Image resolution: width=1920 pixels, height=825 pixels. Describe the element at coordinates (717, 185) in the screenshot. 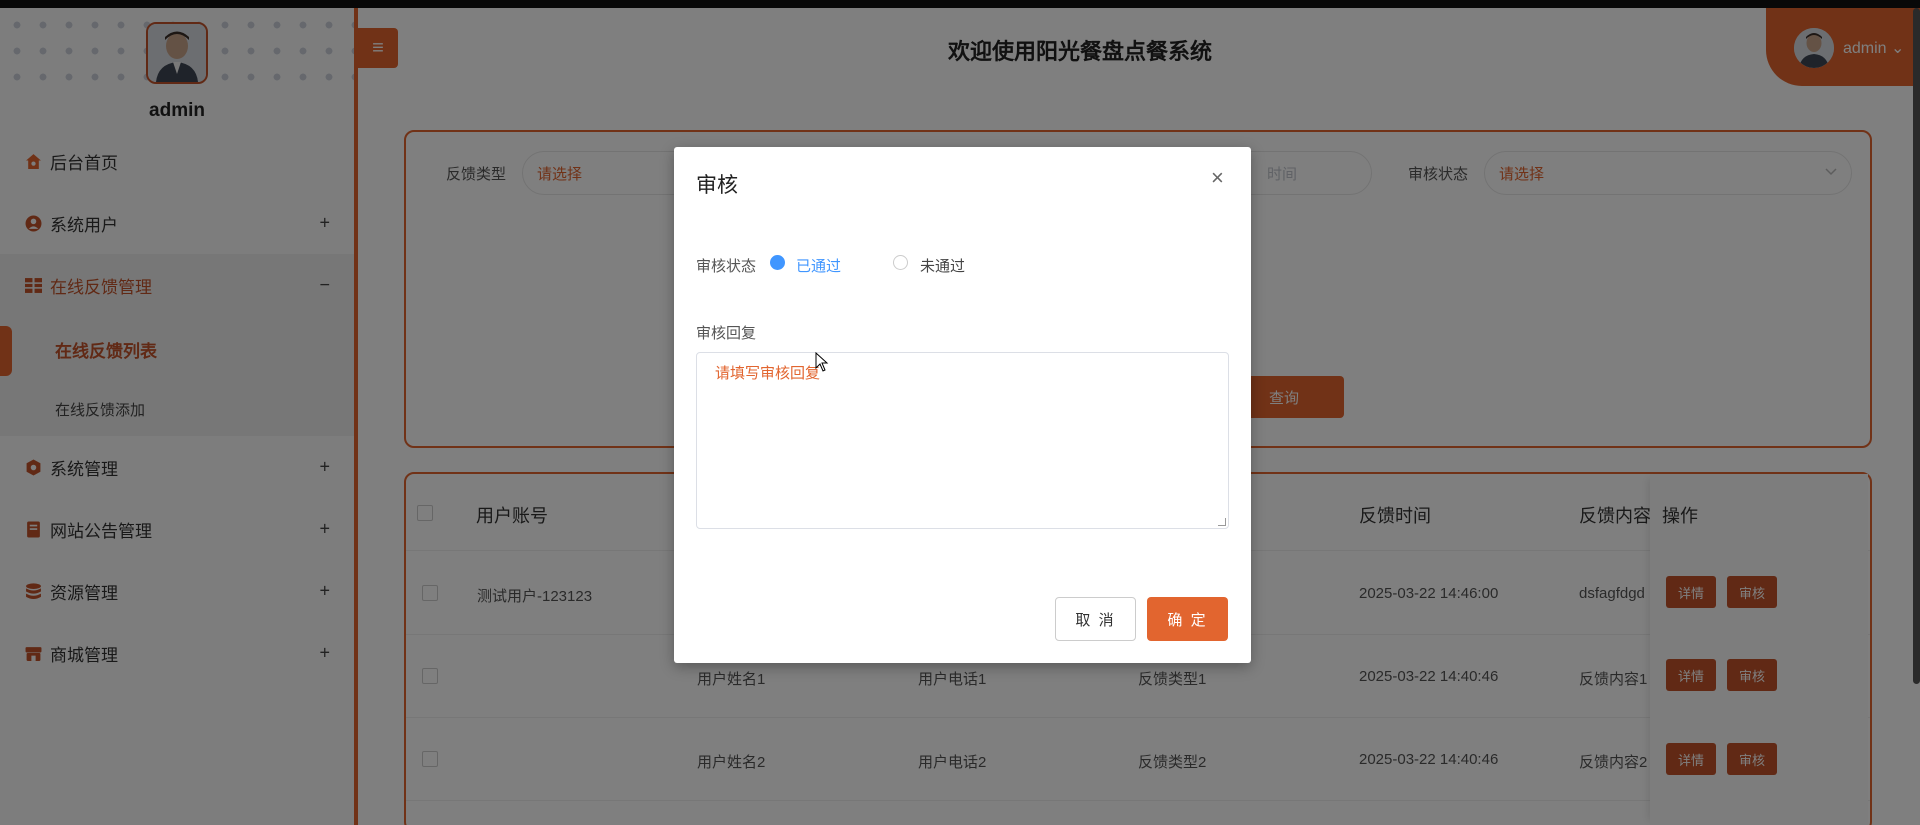

I see `dialog-title: 审核` at that location.